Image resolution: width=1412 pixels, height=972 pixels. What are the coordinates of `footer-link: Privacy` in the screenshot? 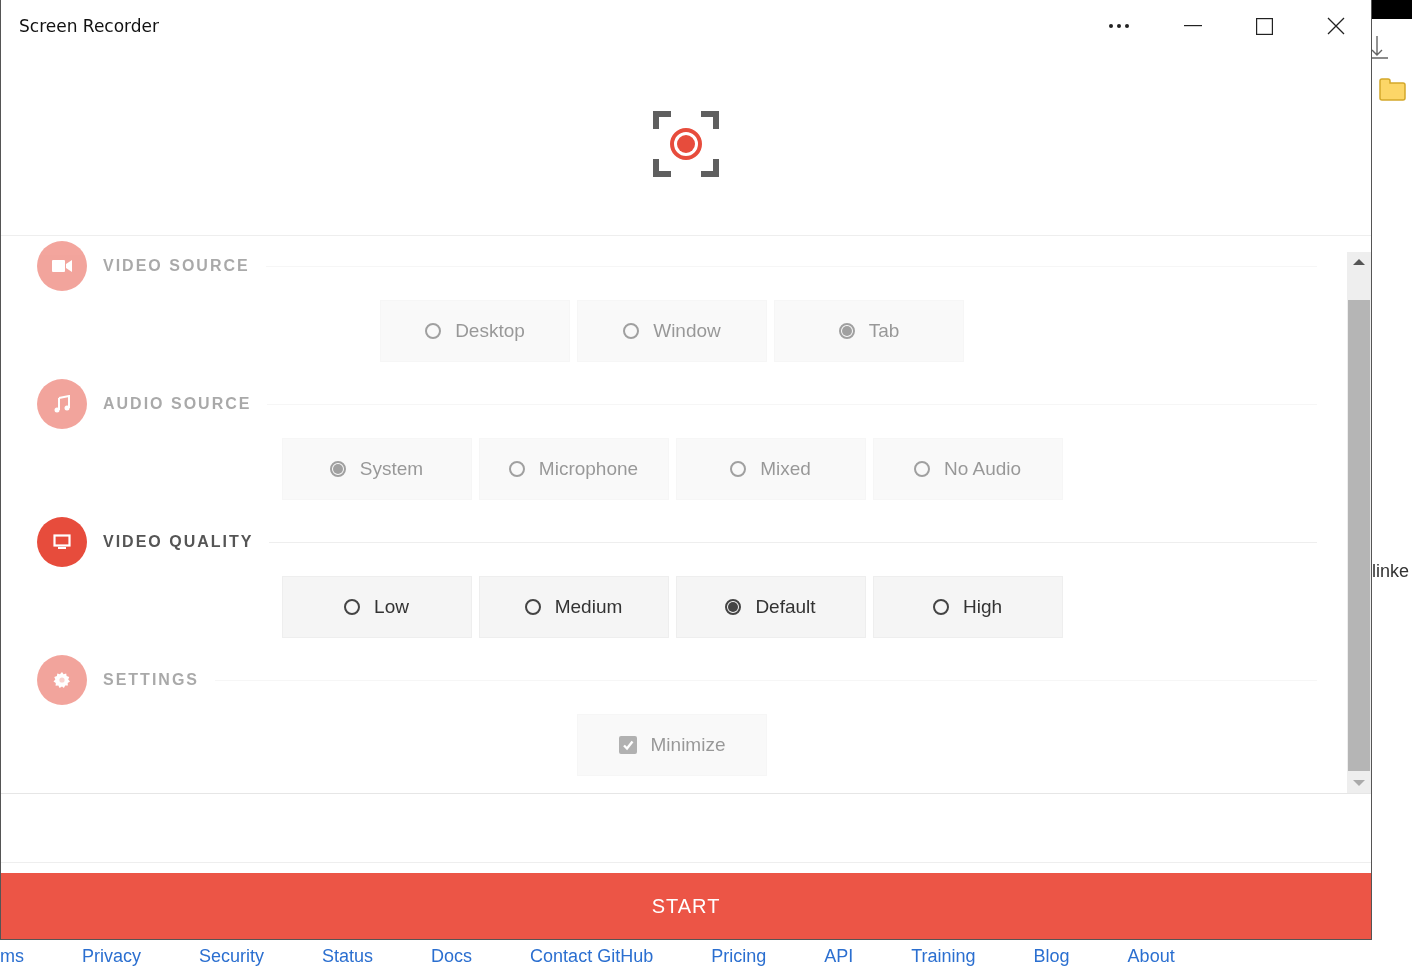 It's located at (111, 956).